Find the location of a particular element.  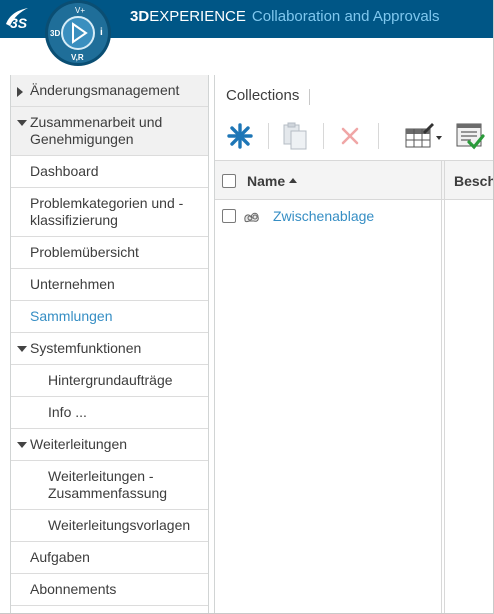

delete-icon is located at coordinates (350, 136).